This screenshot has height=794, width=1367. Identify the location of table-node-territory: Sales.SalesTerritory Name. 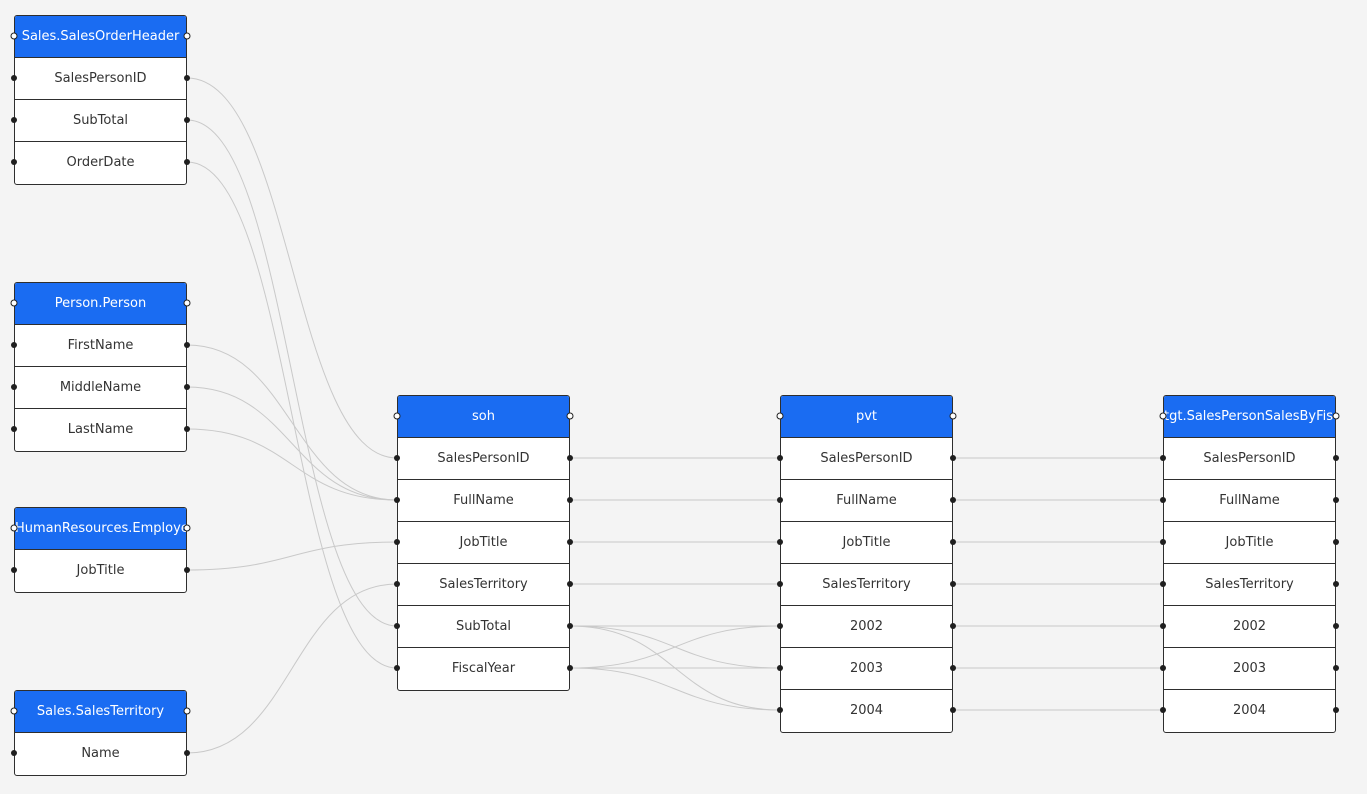
(100, 733).